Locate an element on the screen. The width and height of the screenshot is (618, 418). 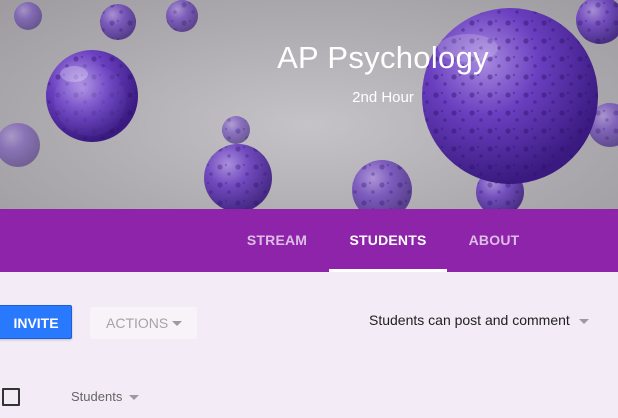
post-permission-select: Students can post and comment is located at coordinates (479, 322).